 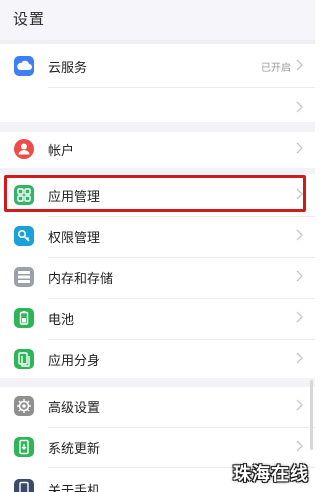 What do you see at coordinates (74, 408) in the screenshot?
I see `settings-row-label: 高级设置` at bounding box center [74, 408].